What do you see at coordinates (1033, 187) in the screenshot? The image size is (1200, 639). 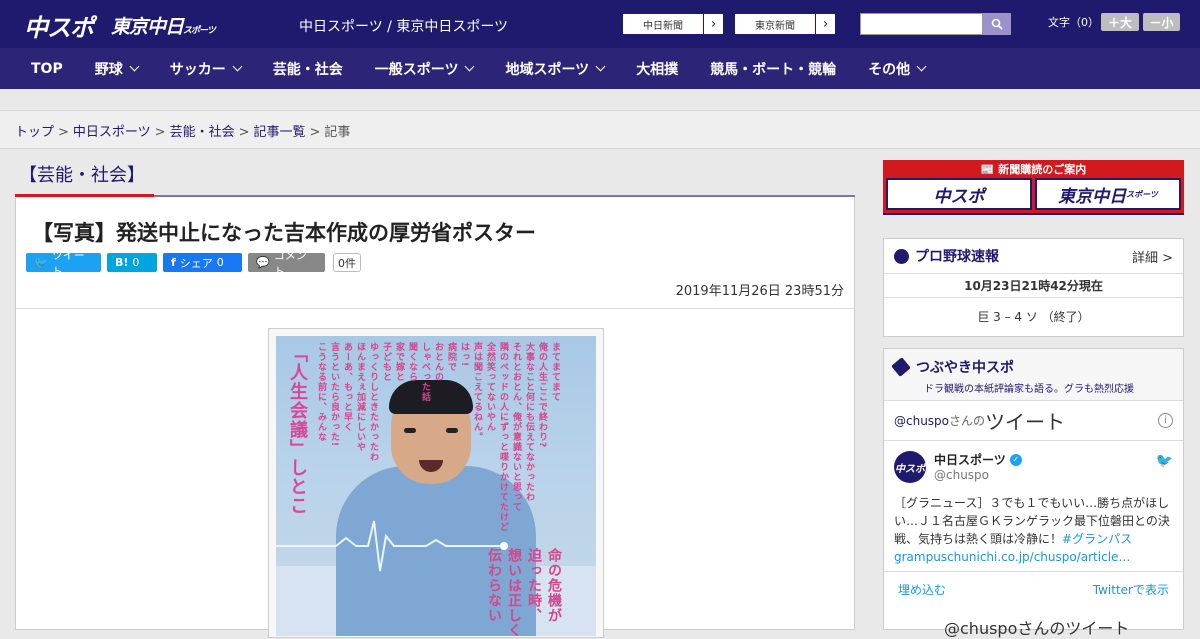 I see `subscribe-box: 📰 新聞購読のご案内 中スポ 東京中日 スポーツ` at bounding box center [1033, 187].